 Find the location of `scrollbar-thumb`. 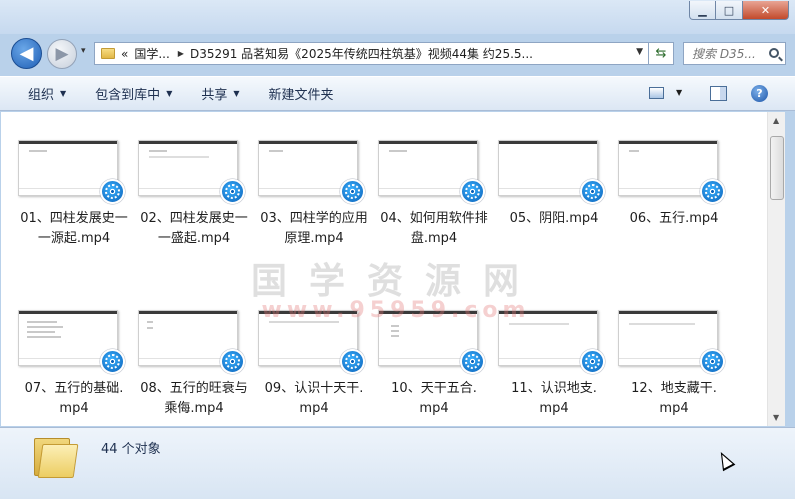

scrollbar-thumb is located at coordinates (777, 168).